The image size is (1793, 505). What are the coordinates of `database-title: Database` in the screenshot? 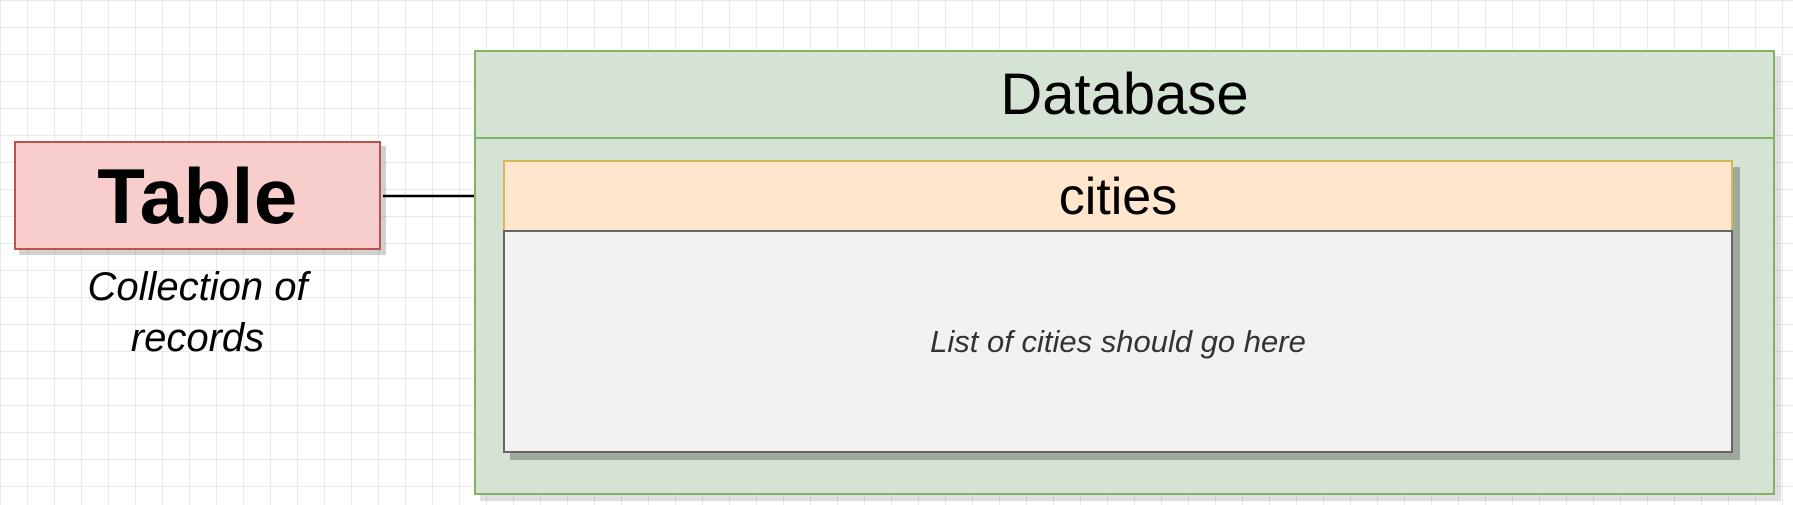 It's located at (1124, 94).